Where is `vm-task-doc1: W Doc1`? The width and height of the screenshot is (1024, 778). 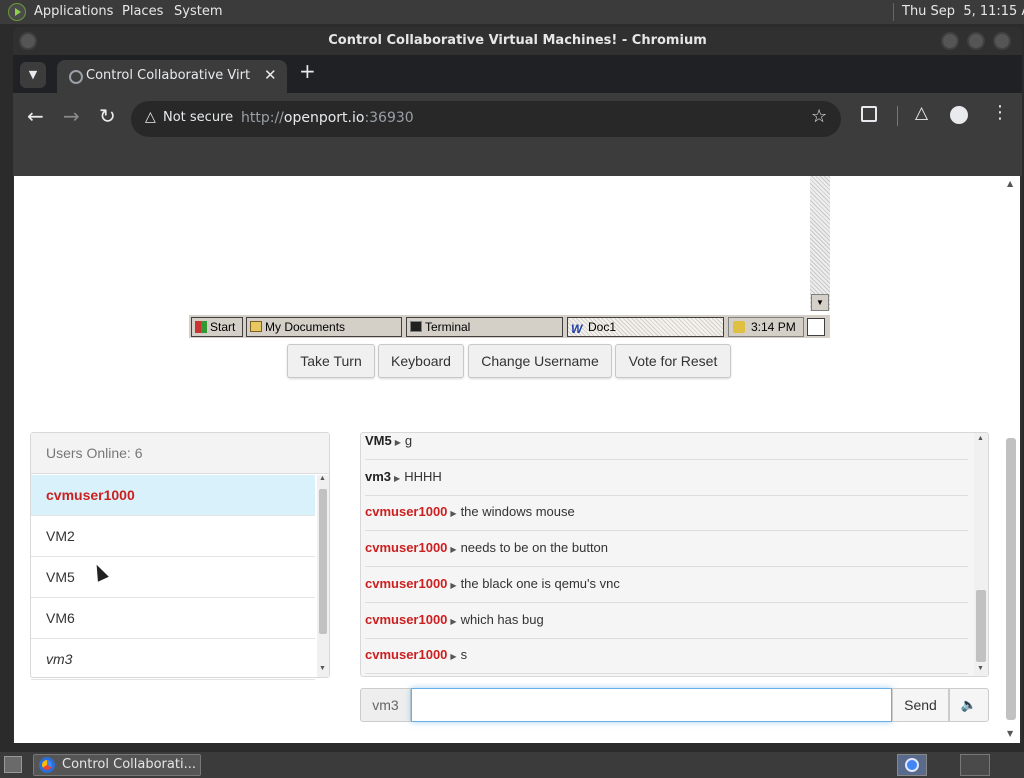
vm-task-doc1: W Doc1 is located at coordinates (645, 327).